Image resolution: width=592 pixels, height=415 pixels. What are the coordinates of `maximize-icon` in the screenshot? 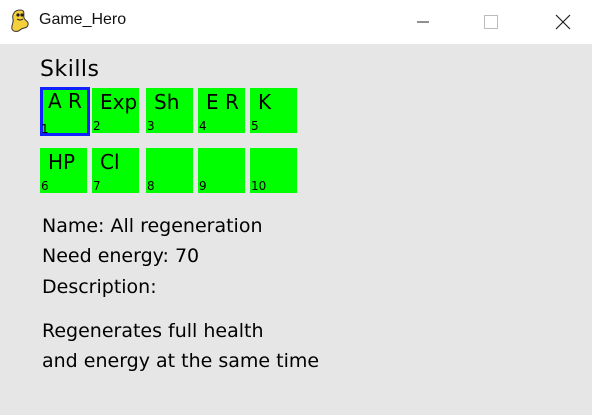 It's located at (491, 22).